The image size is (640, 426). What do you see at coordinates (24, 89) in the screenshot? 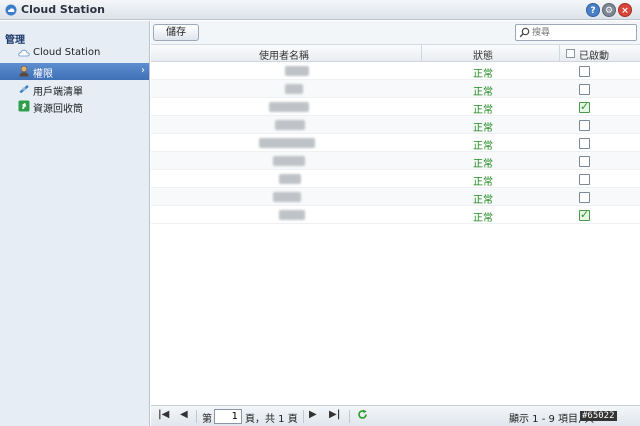
I see `satellite-icon` at bounding box center [24, 89].